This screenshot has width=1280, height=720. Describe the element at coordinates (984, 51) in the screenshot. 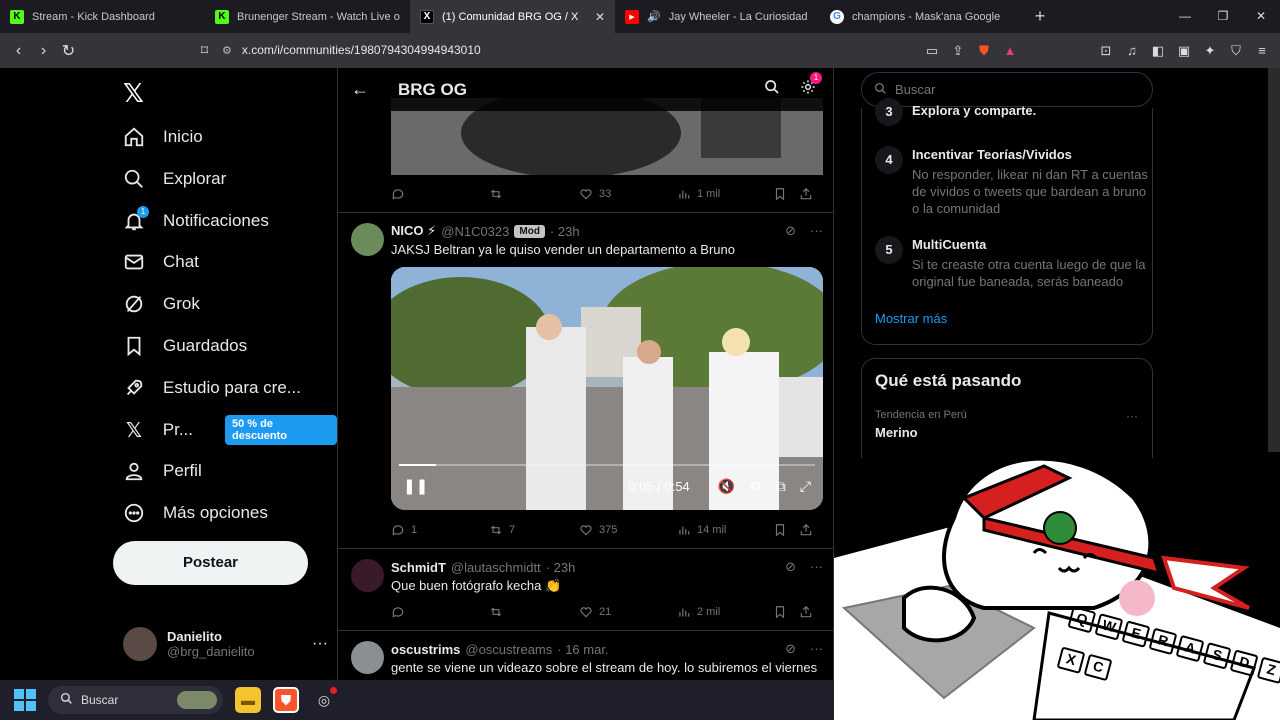

I see `brave-shield-icon: ⛊` at that location.